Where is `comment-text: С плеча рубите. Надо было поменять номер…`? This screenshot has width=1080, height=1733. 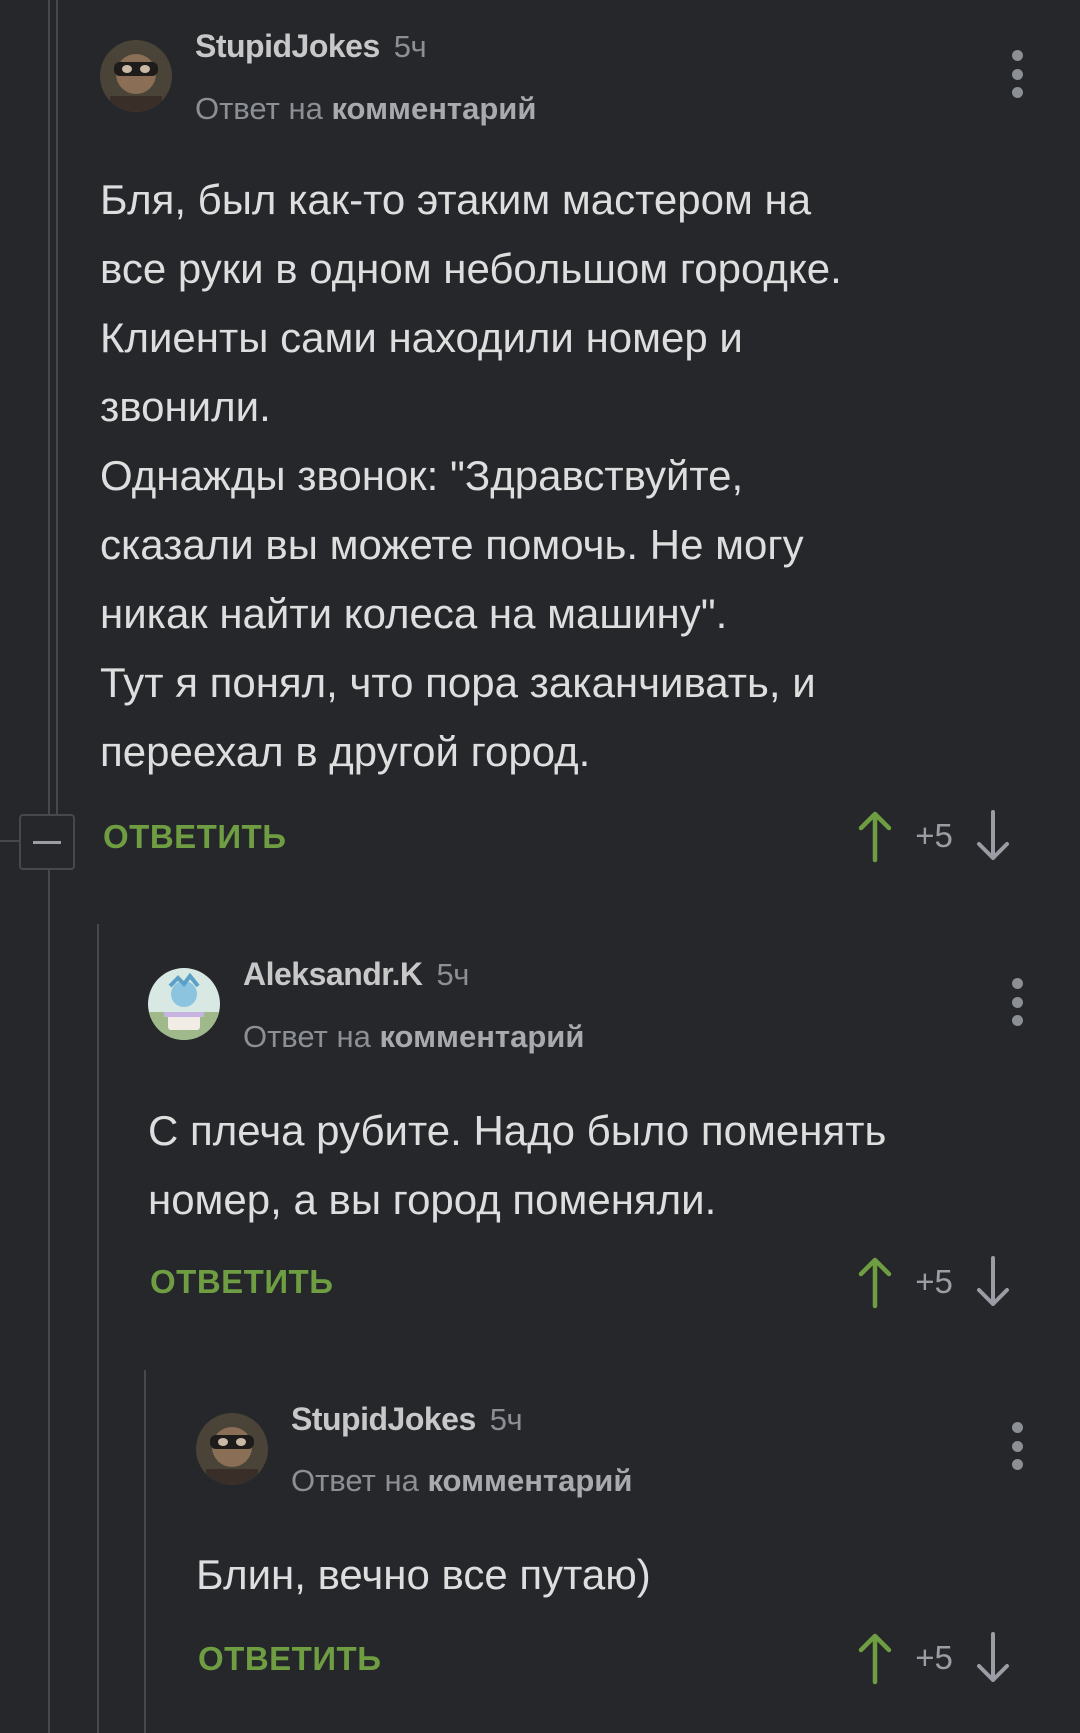
comment-text: С плеча рубите. Надо было поменять номер… is located at coordinates (517, 1165).